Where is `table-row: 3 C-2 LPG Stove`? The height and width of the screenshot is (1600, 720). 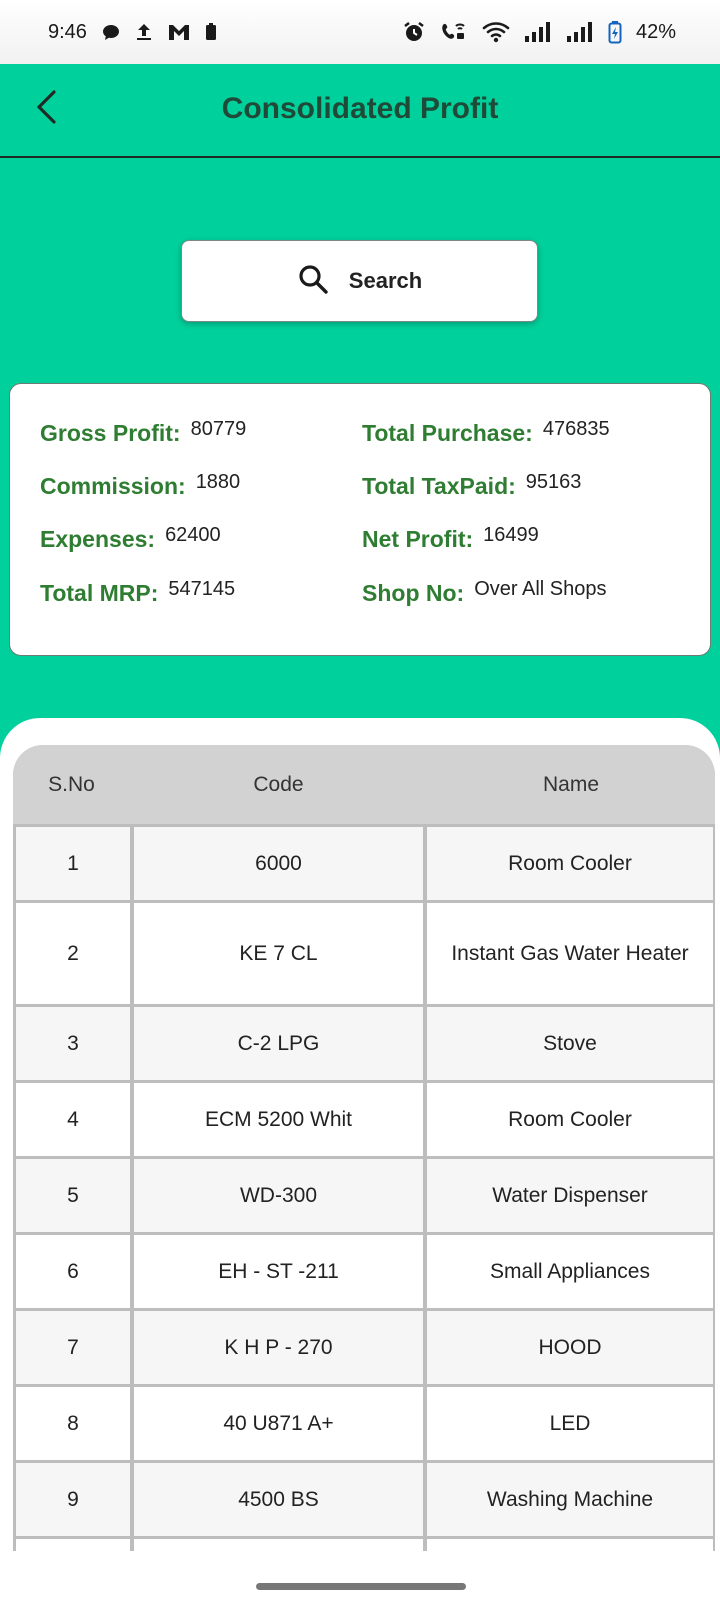
table-row: 3 C-2 LPG Stove is located at coordinates (364, 1042).